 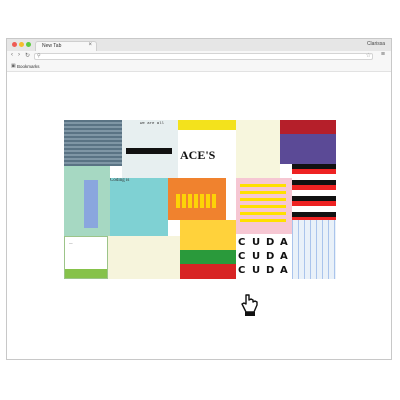 What do you see at coordinates (91, 204) in the screenshot?
I see `tile-blue-block` at bounding box center [91, 204].